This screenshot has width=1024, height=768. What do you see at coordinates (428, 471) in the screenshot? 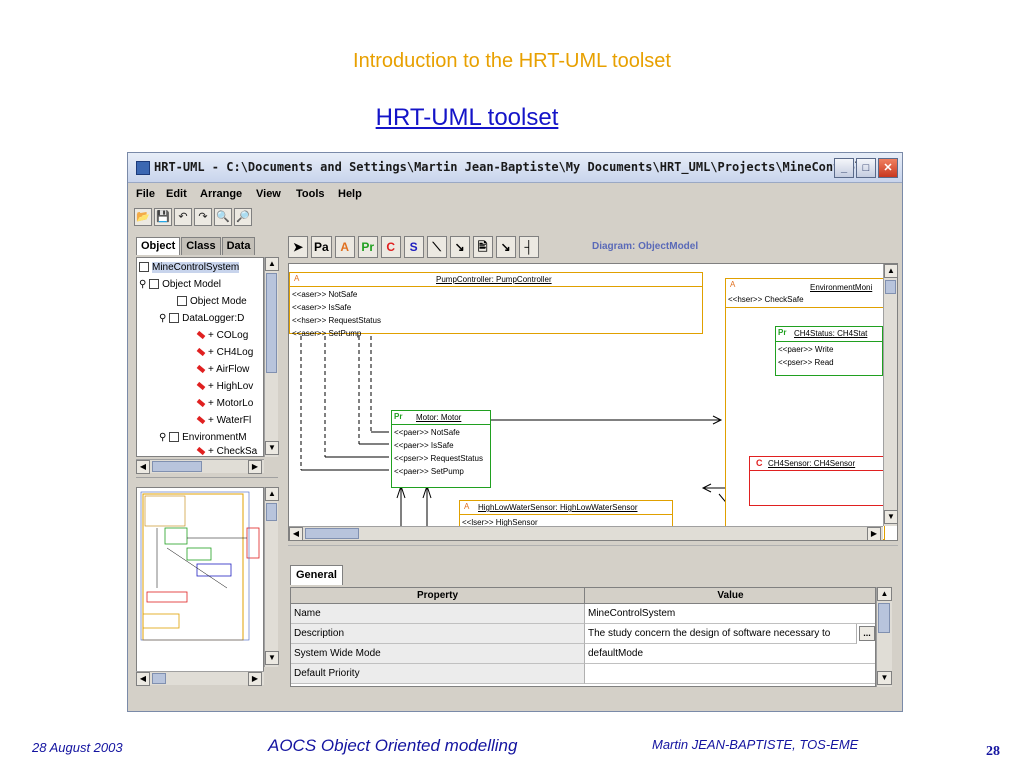
I see `uml-op: <<paer>> SetPump` at bounding box center [428, 471].